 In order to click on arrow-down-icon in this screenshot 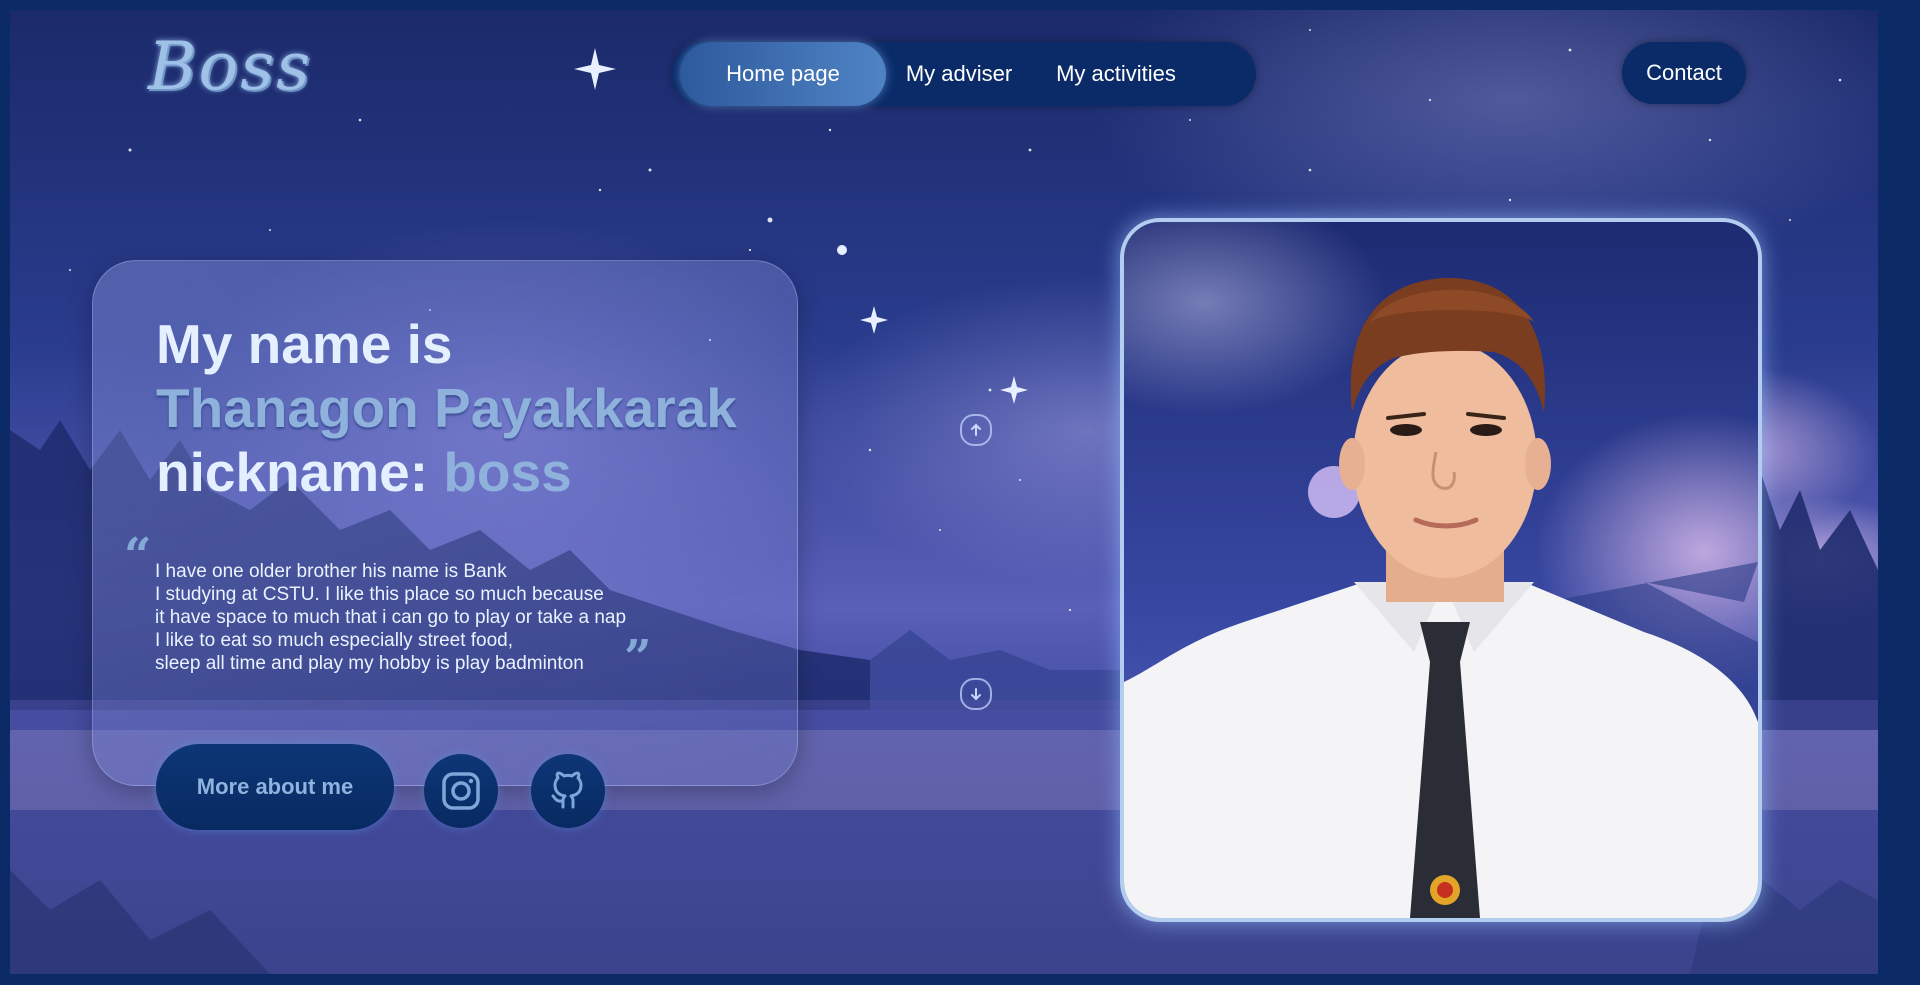, I will do `click(976, 694)`.